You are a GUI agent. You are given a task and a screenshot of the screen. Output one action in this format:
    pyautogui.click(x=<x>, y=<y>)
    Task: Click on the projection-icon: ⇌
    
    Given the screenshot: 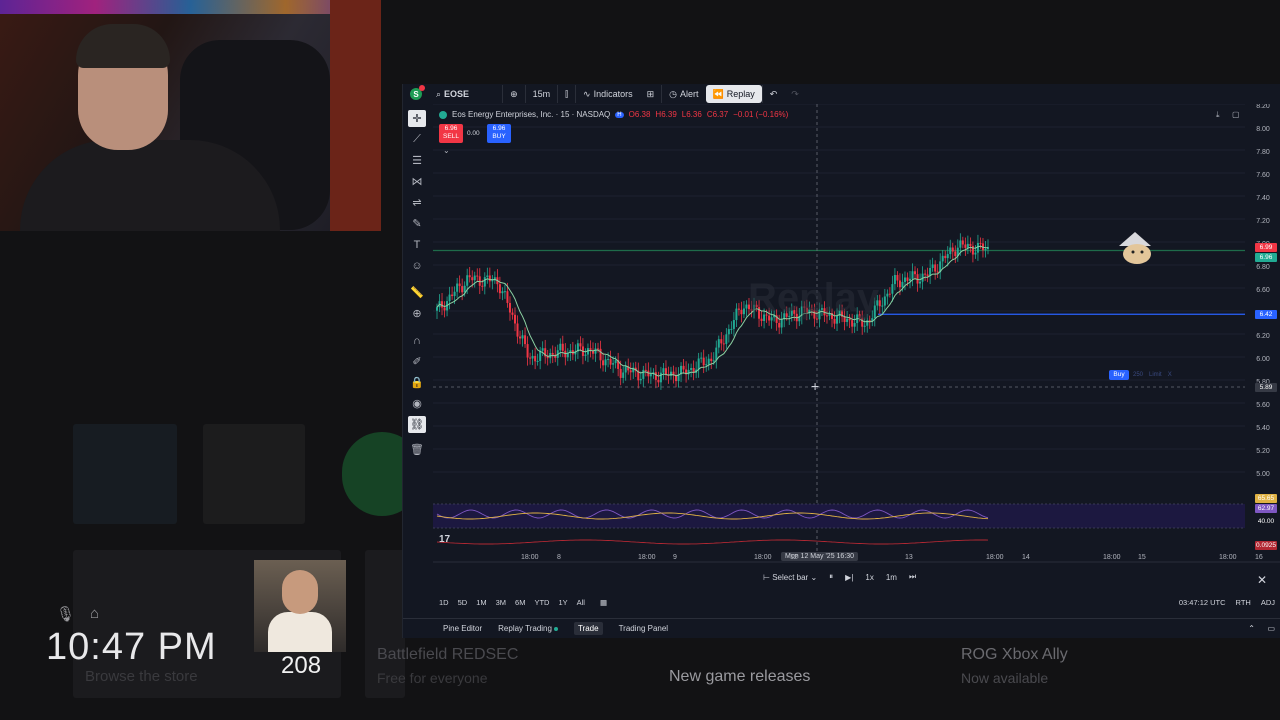 What is the action you would take?
    pyautogui.click(x=417, y=202)
    